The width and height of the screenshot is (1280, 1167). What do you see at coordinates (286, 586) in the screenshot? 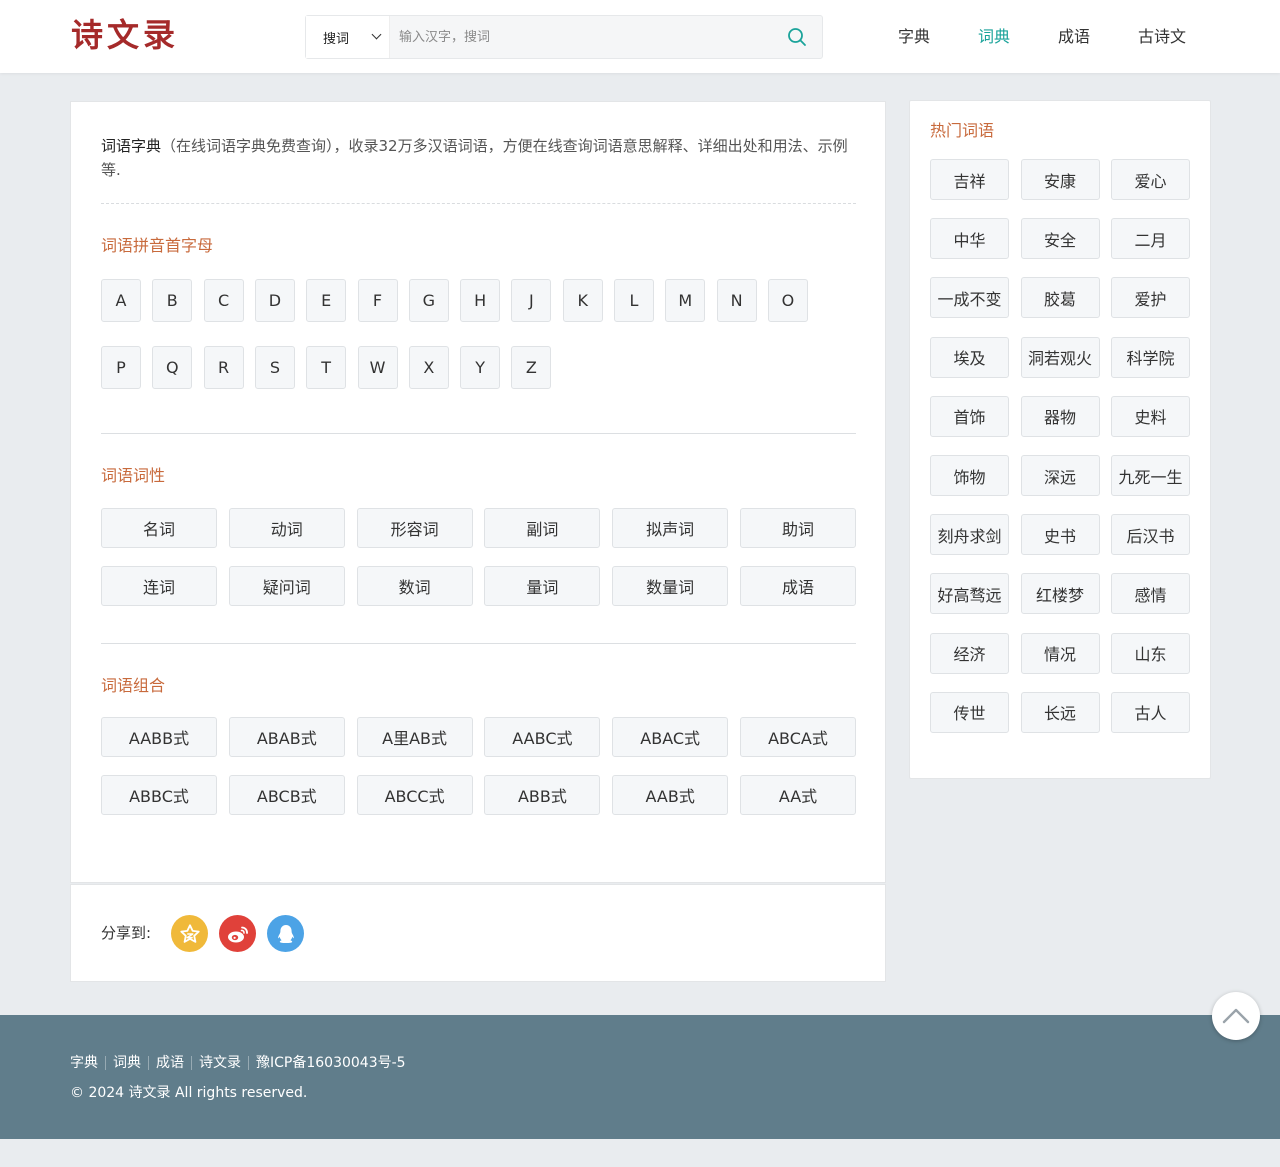
I see `pos-item: 疑问词` at bounding box center [286, 586].